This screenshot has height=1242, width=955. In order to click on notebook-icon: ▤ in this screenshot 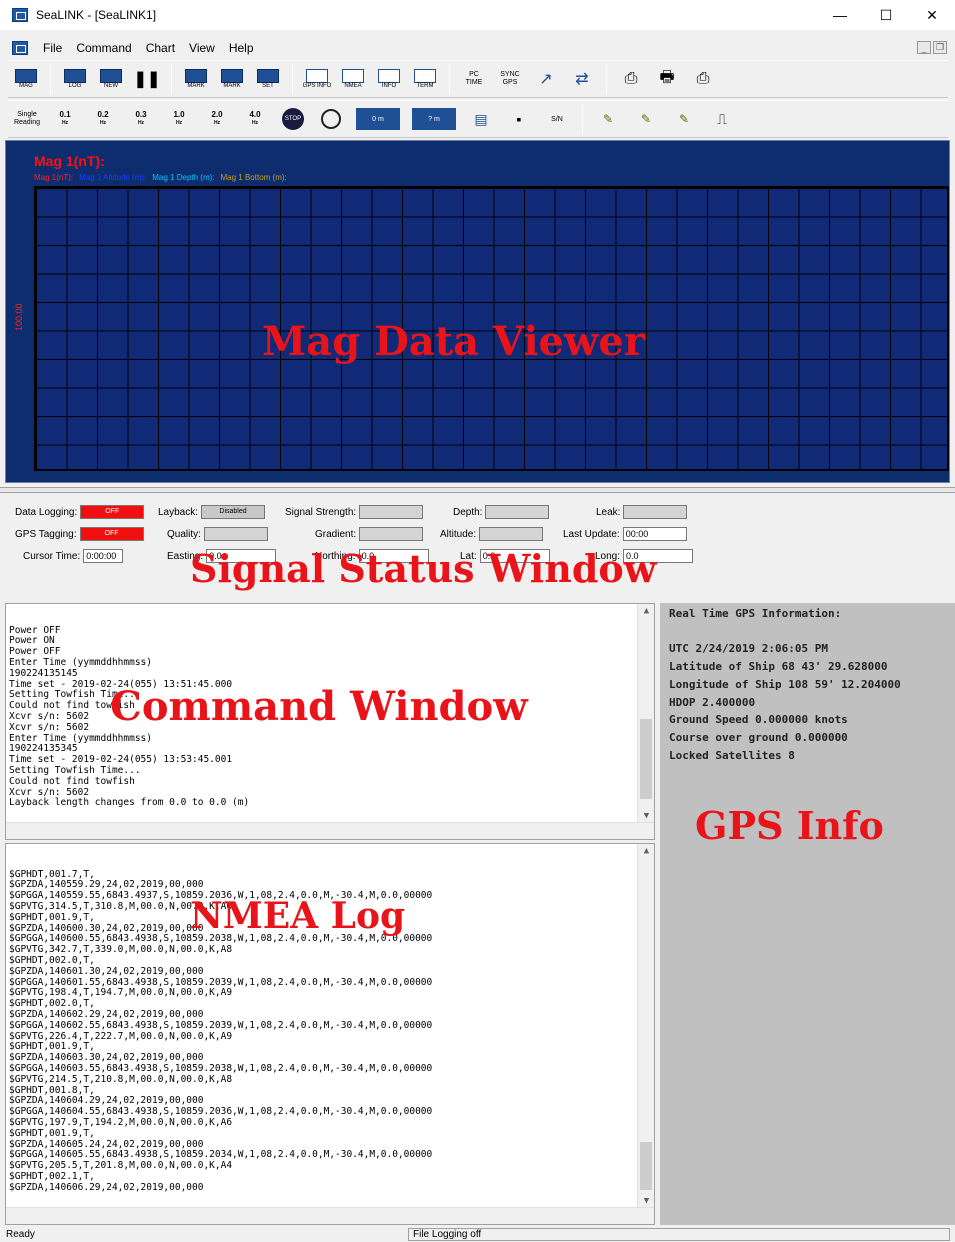, I will do `click(481, 118)`.